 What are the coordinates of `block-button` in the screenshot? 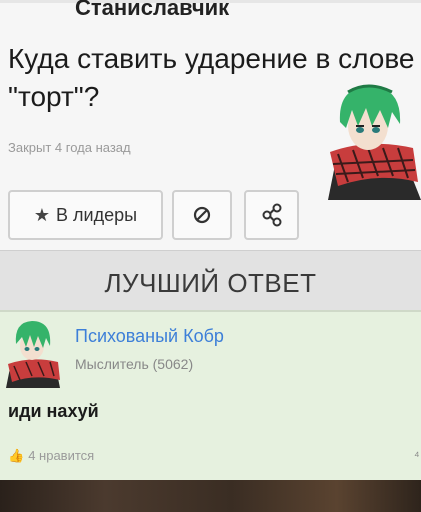 It's located at (202, 215).